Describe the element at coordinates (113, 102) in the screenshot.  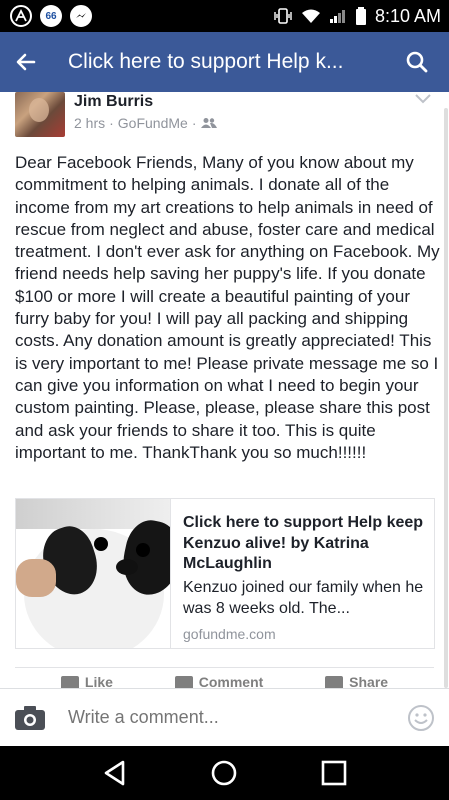
I see `post-author: Jim Burris` at that location.